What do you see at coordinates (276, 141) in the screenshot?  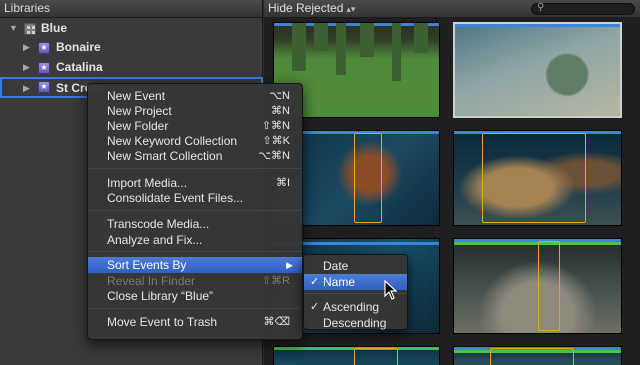 I see `shortcut: ⇧⌘K` at bounding box center [276, 141].